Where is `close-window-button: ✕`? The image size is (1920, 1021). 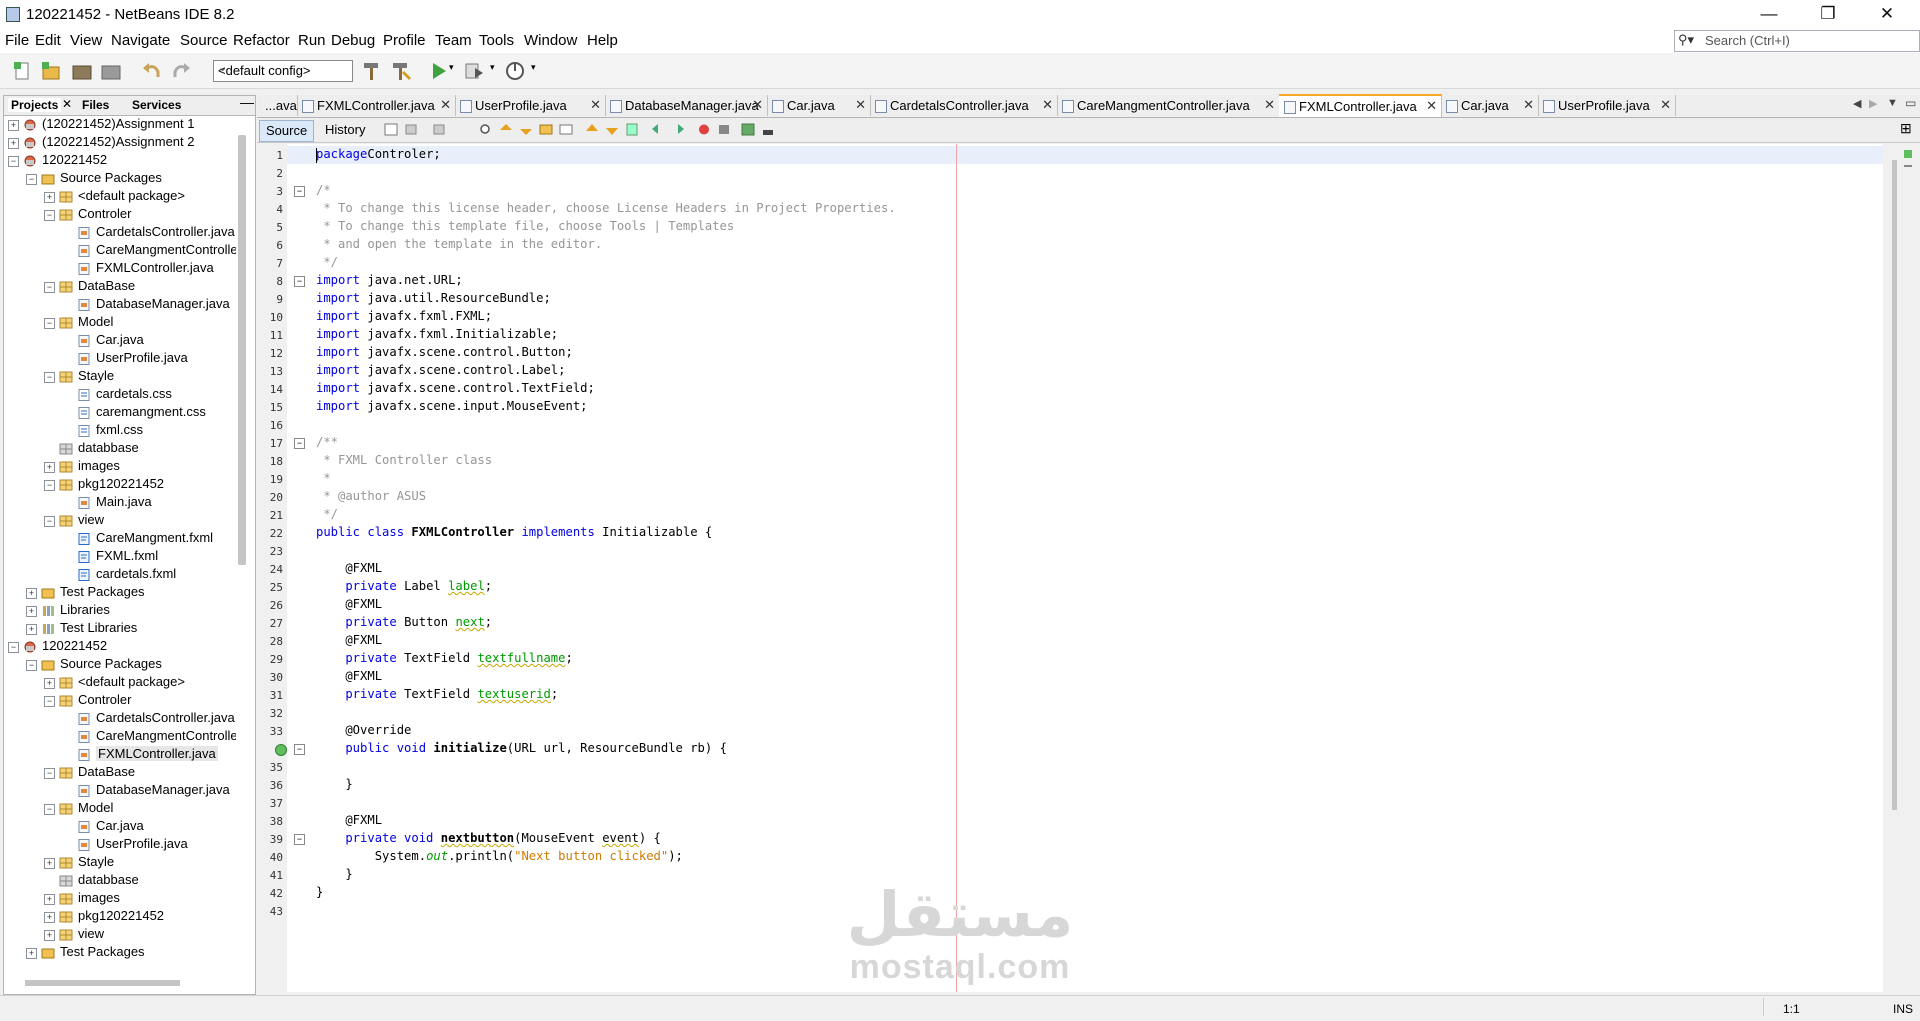
close-window-button: ✕ is located at coordinates (1887, 14).